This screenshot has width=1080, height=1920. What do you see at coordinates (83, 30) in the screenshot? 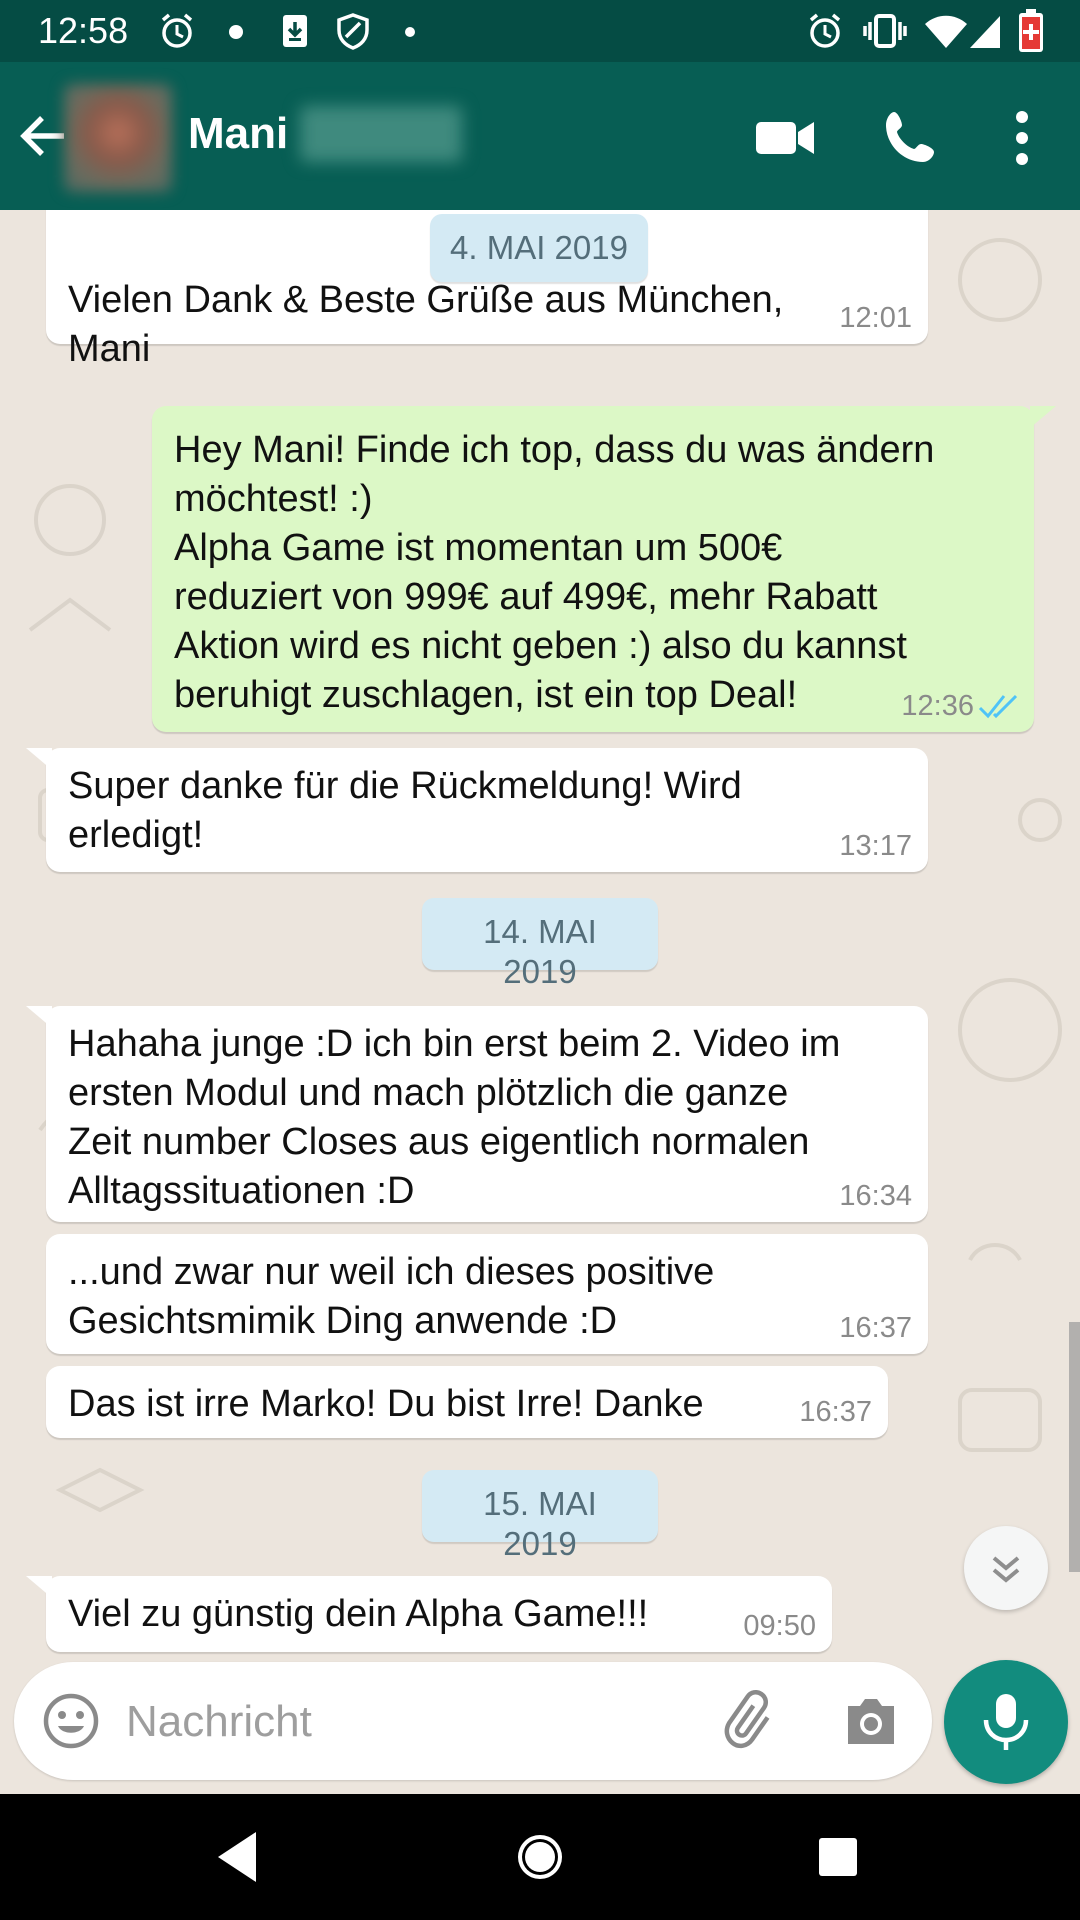
I see `status-time: 12:58` at bounding box center [83, 30].